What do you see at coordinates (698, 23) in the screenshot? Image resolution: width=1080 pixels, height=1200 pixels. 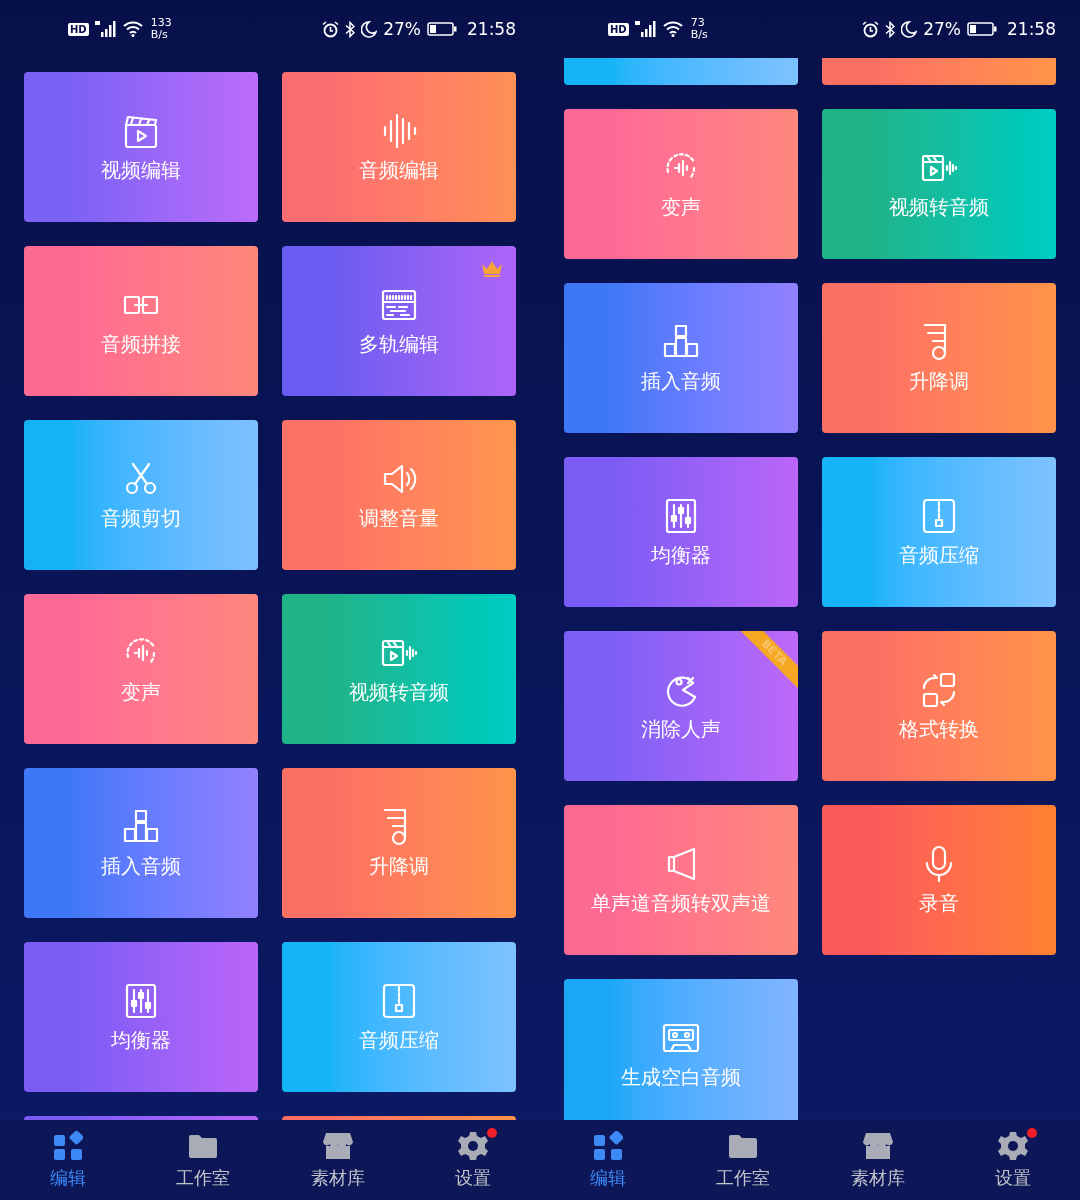 I see `network-speed: 73` at bounding box center [698, 23].